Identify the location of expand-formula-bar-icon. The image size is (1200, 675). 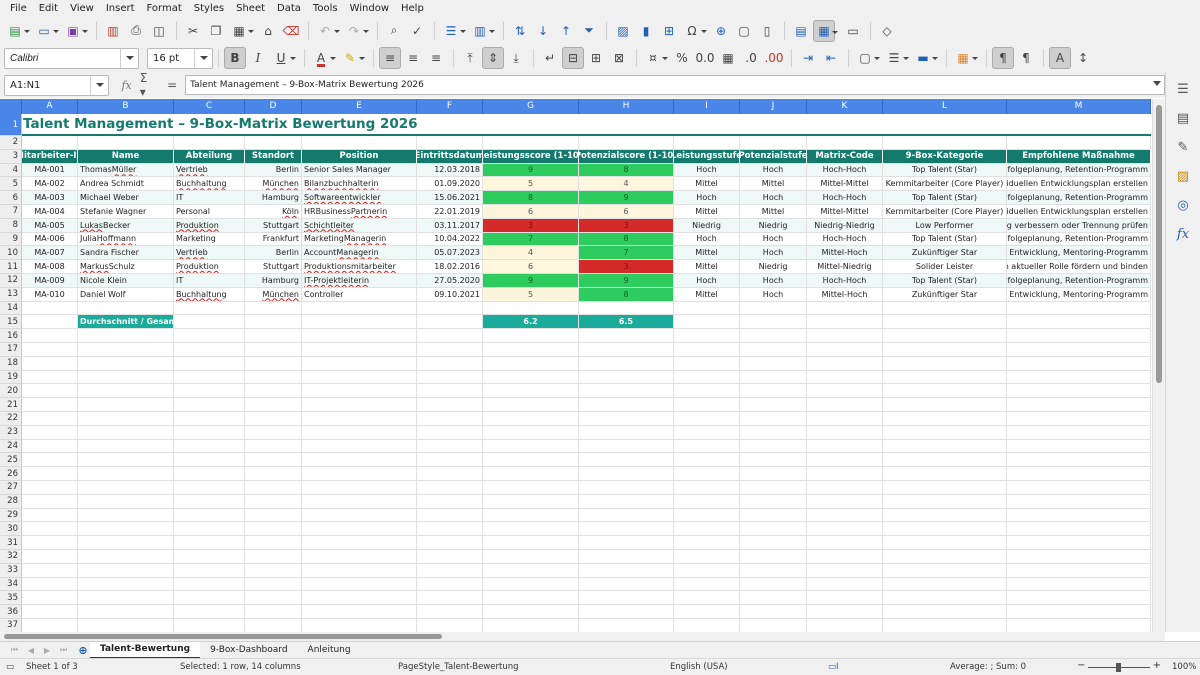
(1157, 83).